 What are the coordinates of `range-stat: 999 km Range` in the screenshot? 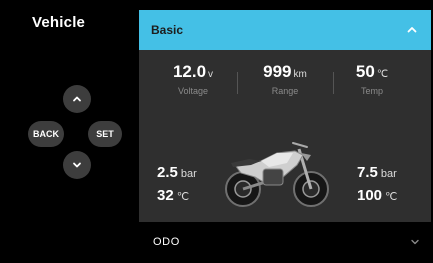 It's located at (285, 79).